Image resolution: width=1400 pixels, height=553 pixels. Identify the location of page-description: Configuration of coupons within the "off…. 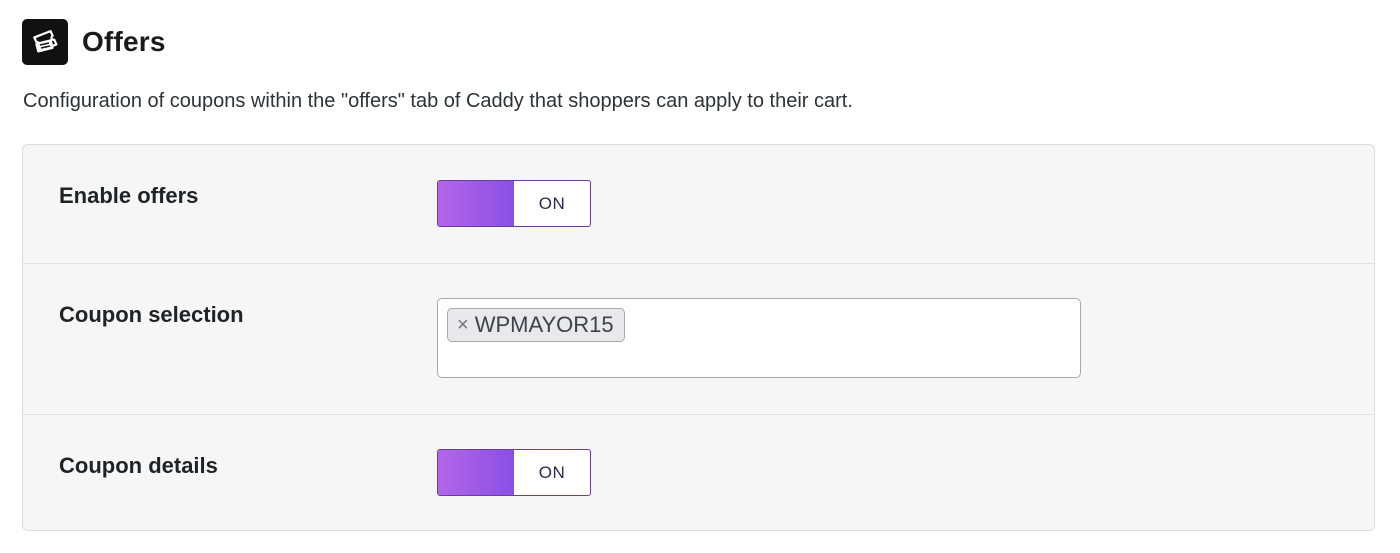
(438, 101).